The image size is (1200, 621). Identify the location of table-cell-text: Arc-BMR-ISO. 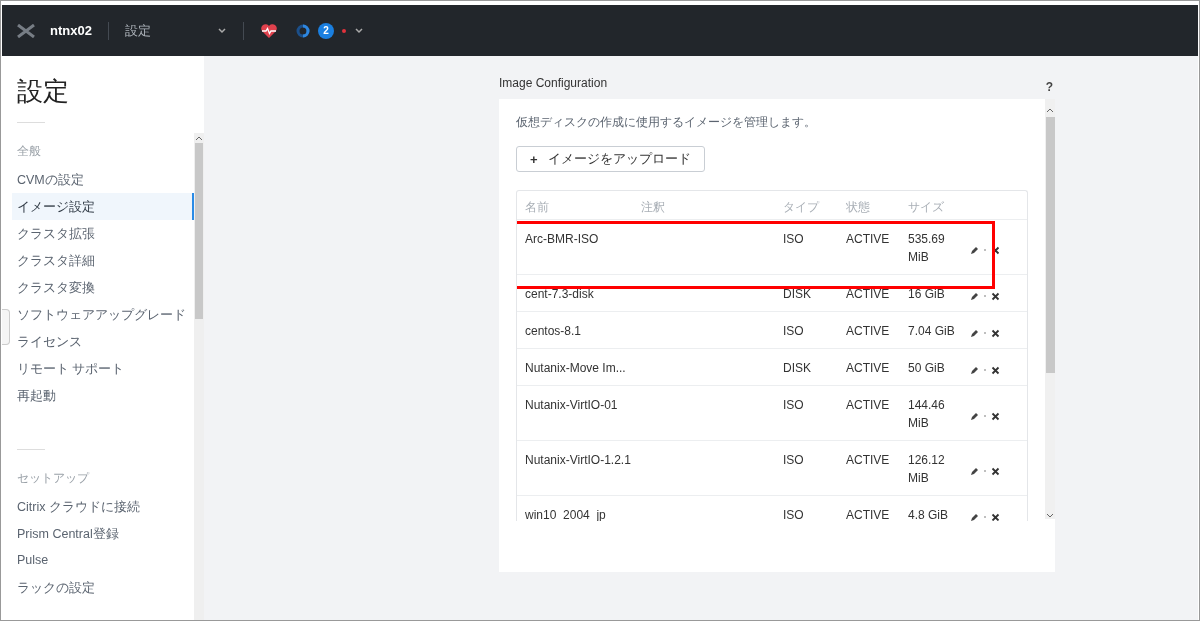
(562, 239).